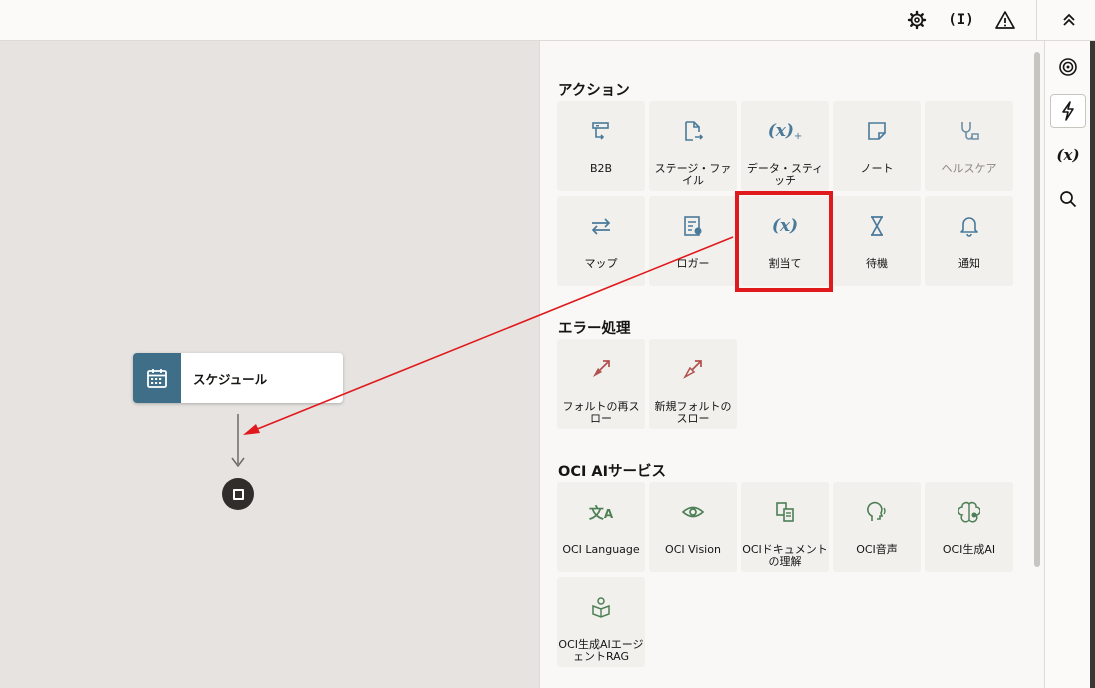 The image size is (1095, 688). What do you see at coordinates (601, 241) in the screenshot?
I see `tile-map: マップ` at bounding box center [601, 241].